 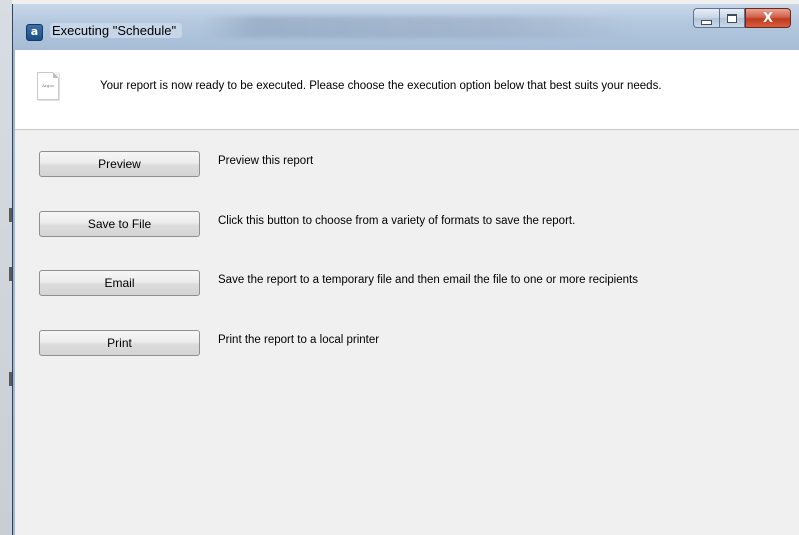 I want to click on print-description: Print the report to a local printer, so click(x=299, y=340).